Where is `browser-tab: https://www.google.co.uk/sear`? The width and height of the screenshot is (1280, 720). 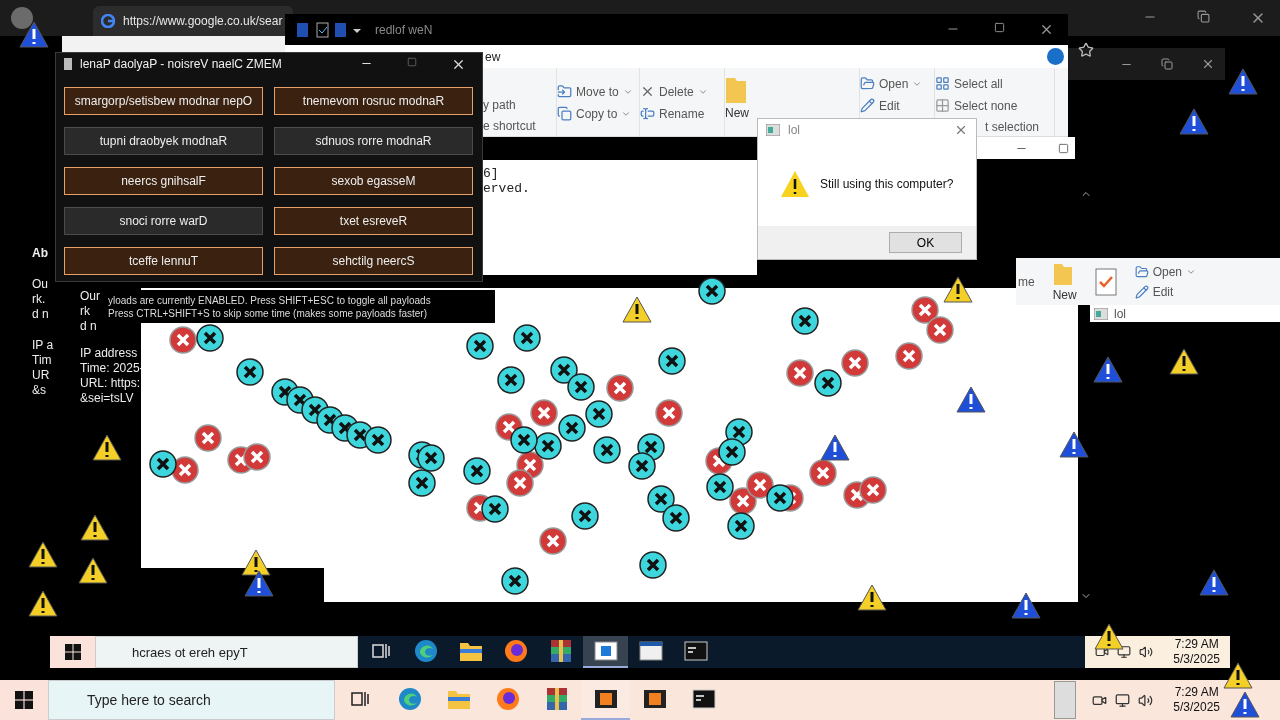 browser-tab: https://www.google.co.uk/sear is located at coordinates (193, 21).